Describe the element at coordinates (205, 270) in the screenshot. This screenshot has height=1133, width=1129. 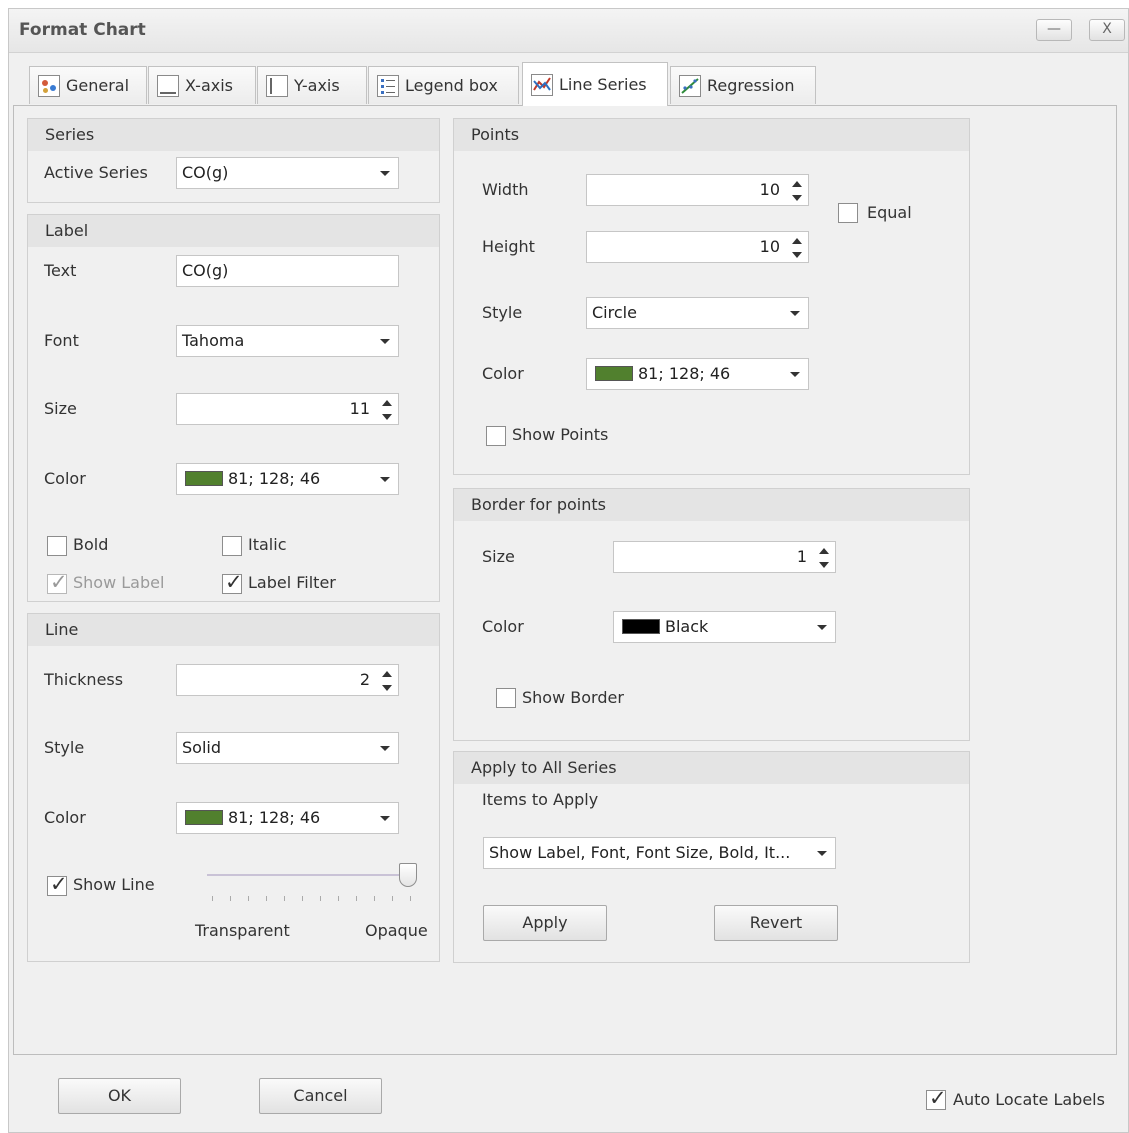
I see `label-text-value: CO(g)` at that location.